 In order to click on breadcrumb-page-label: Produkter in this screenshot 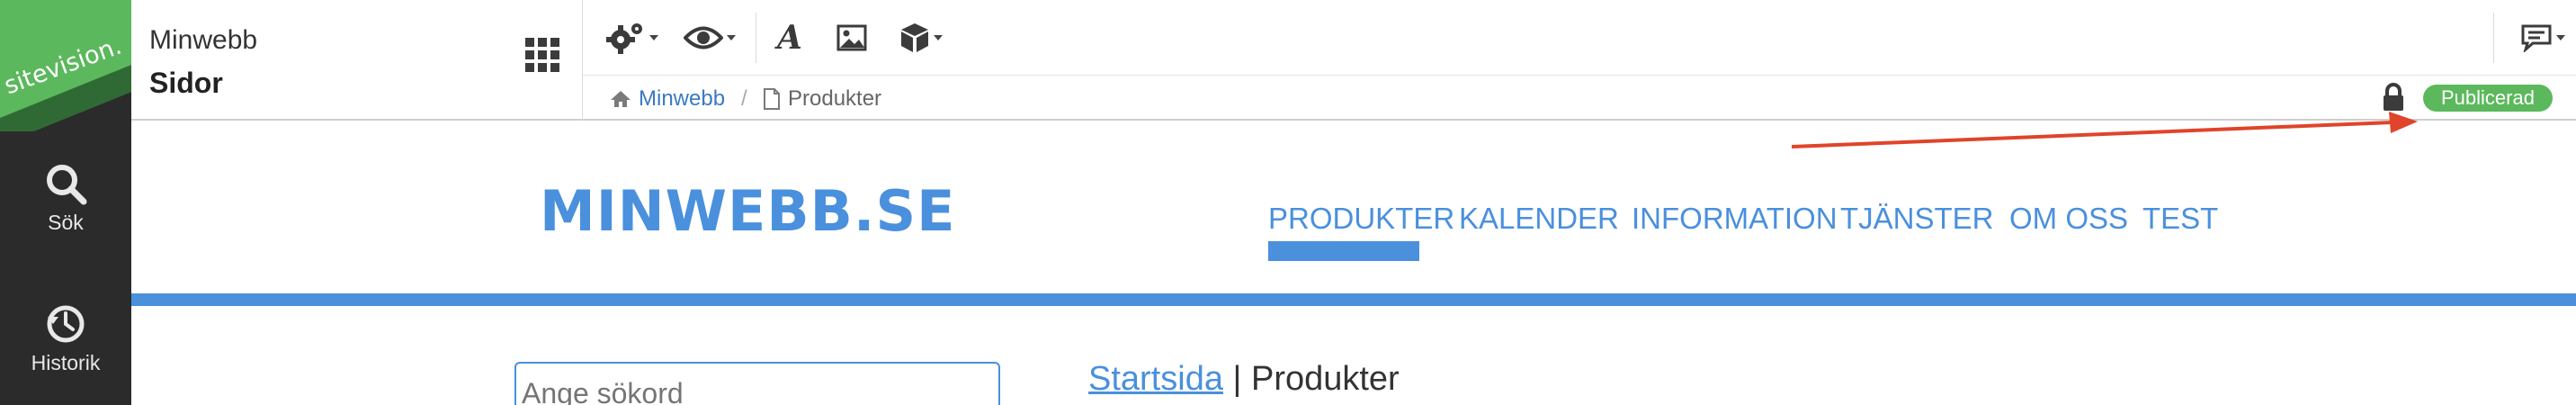, I will do `click(835, 98)`.